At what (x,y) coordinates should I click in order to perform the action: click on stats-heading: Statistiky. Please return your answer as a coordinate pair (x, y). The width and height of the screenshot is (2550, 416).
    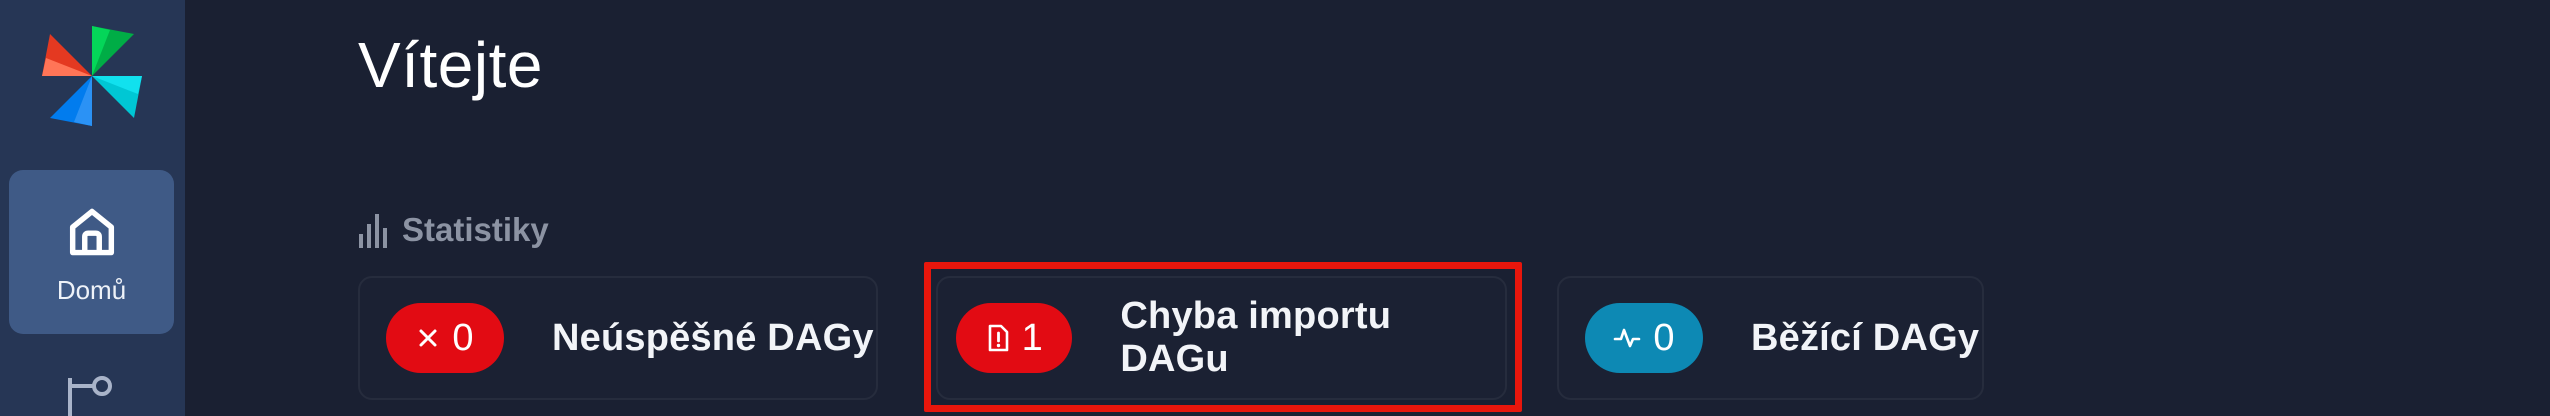
    Looking at the image, I should click on (453, 230).